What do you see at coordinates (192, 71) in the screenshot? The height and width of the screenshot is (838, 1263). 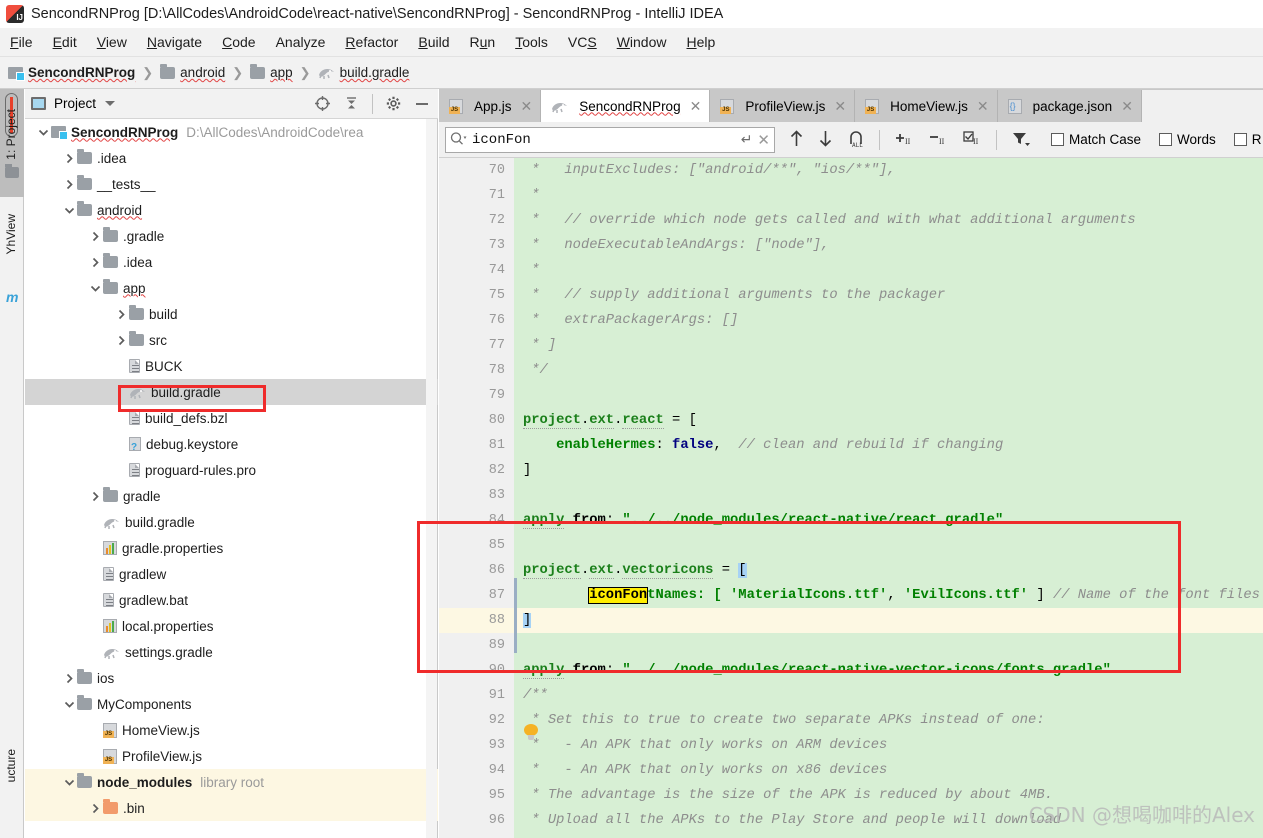 I see `breadcrumb-item-android: android` at bounding box center [192, 71].